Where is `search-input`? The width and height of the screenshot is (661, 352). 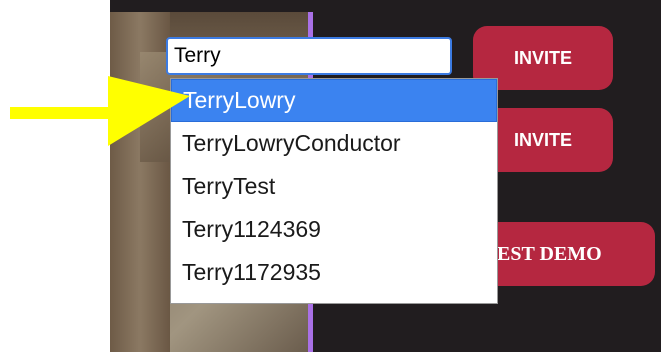
search-input is located at coordinates (309, 56).